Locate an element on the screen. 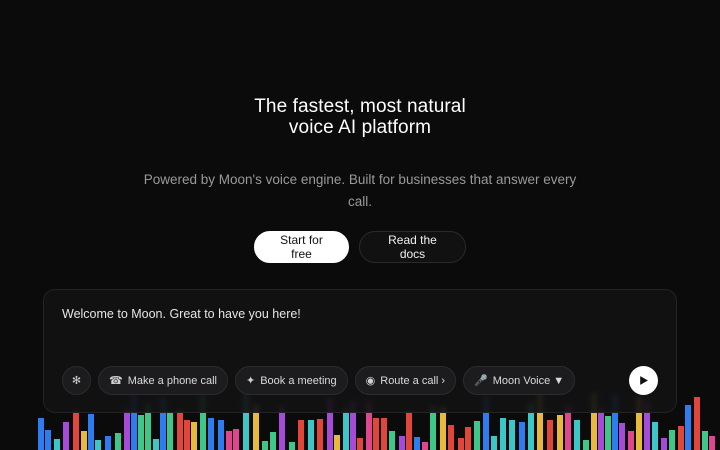 The height and width of the screenshot is (450, 720). sparkle-icon: ✻ is located at coordinates (76, 380).